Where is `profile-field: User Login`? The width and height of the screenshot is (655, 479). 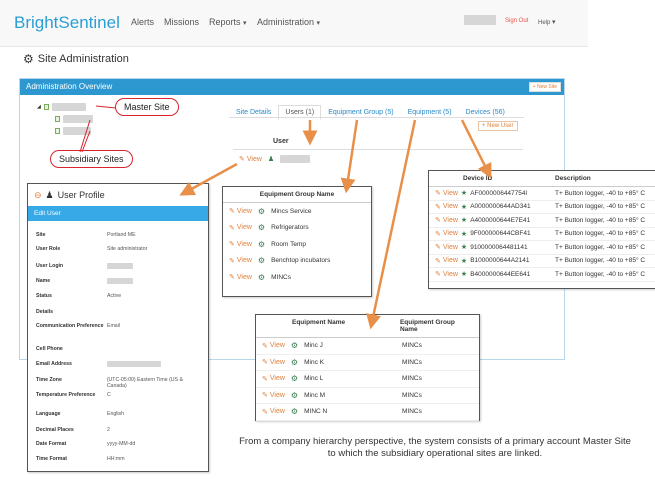 profile-field: User Login is located at coordinates (120, 266).